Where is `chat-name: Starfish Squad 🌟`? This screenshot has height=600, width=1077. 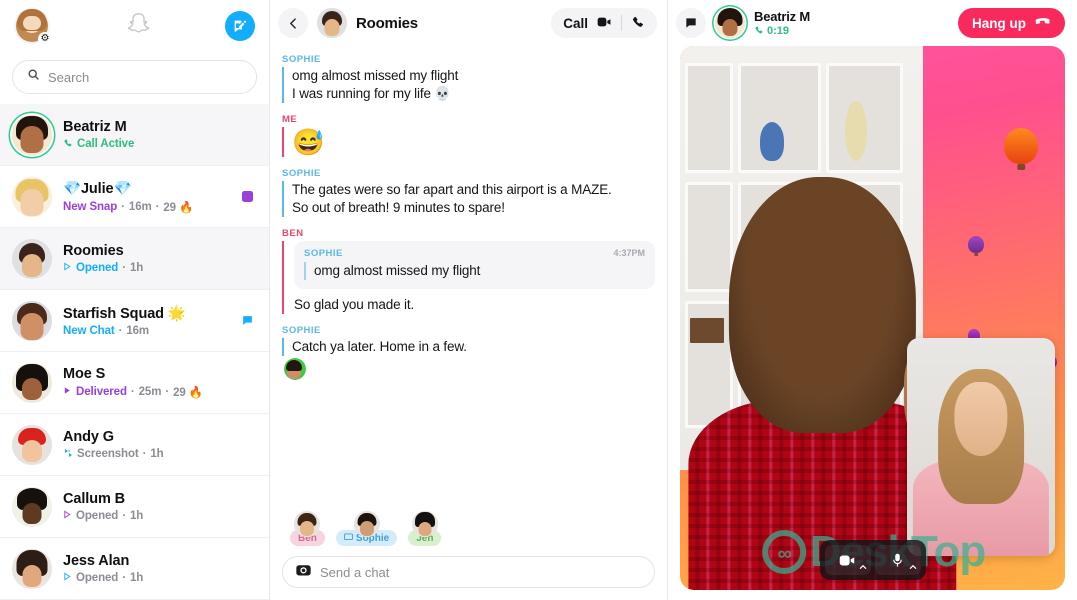
chat-name: Starfish Squad 🌟 is located at coordinates (124, 313).